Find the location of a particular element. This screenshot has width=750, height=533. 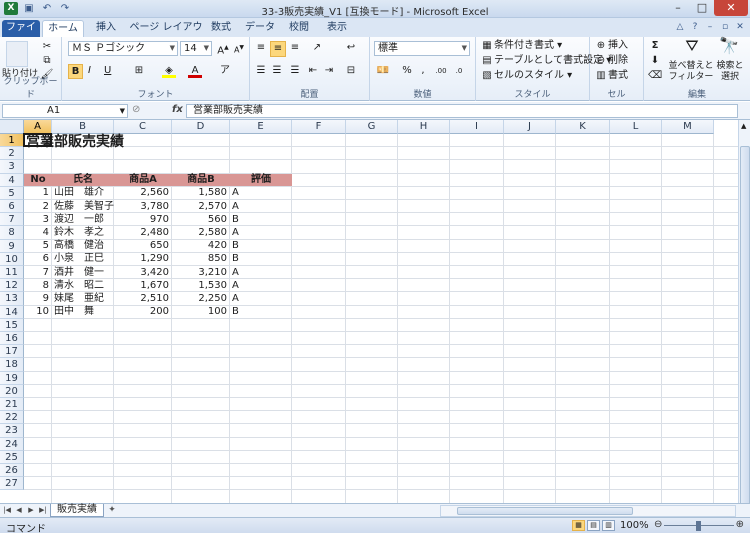

zoom-level: 100% is located at coordinates (634, 525).